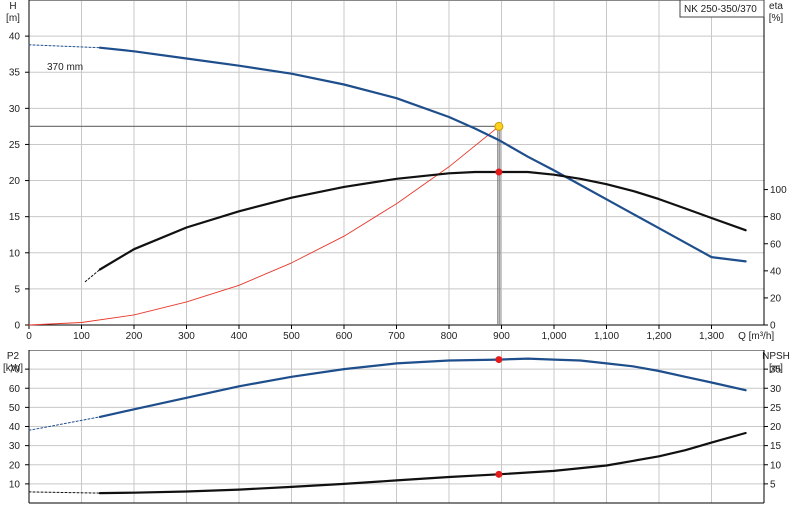  Describe the element at coordinates (606, 336) in the screenshot. I see `x-tick-label: 1,100` at that location.